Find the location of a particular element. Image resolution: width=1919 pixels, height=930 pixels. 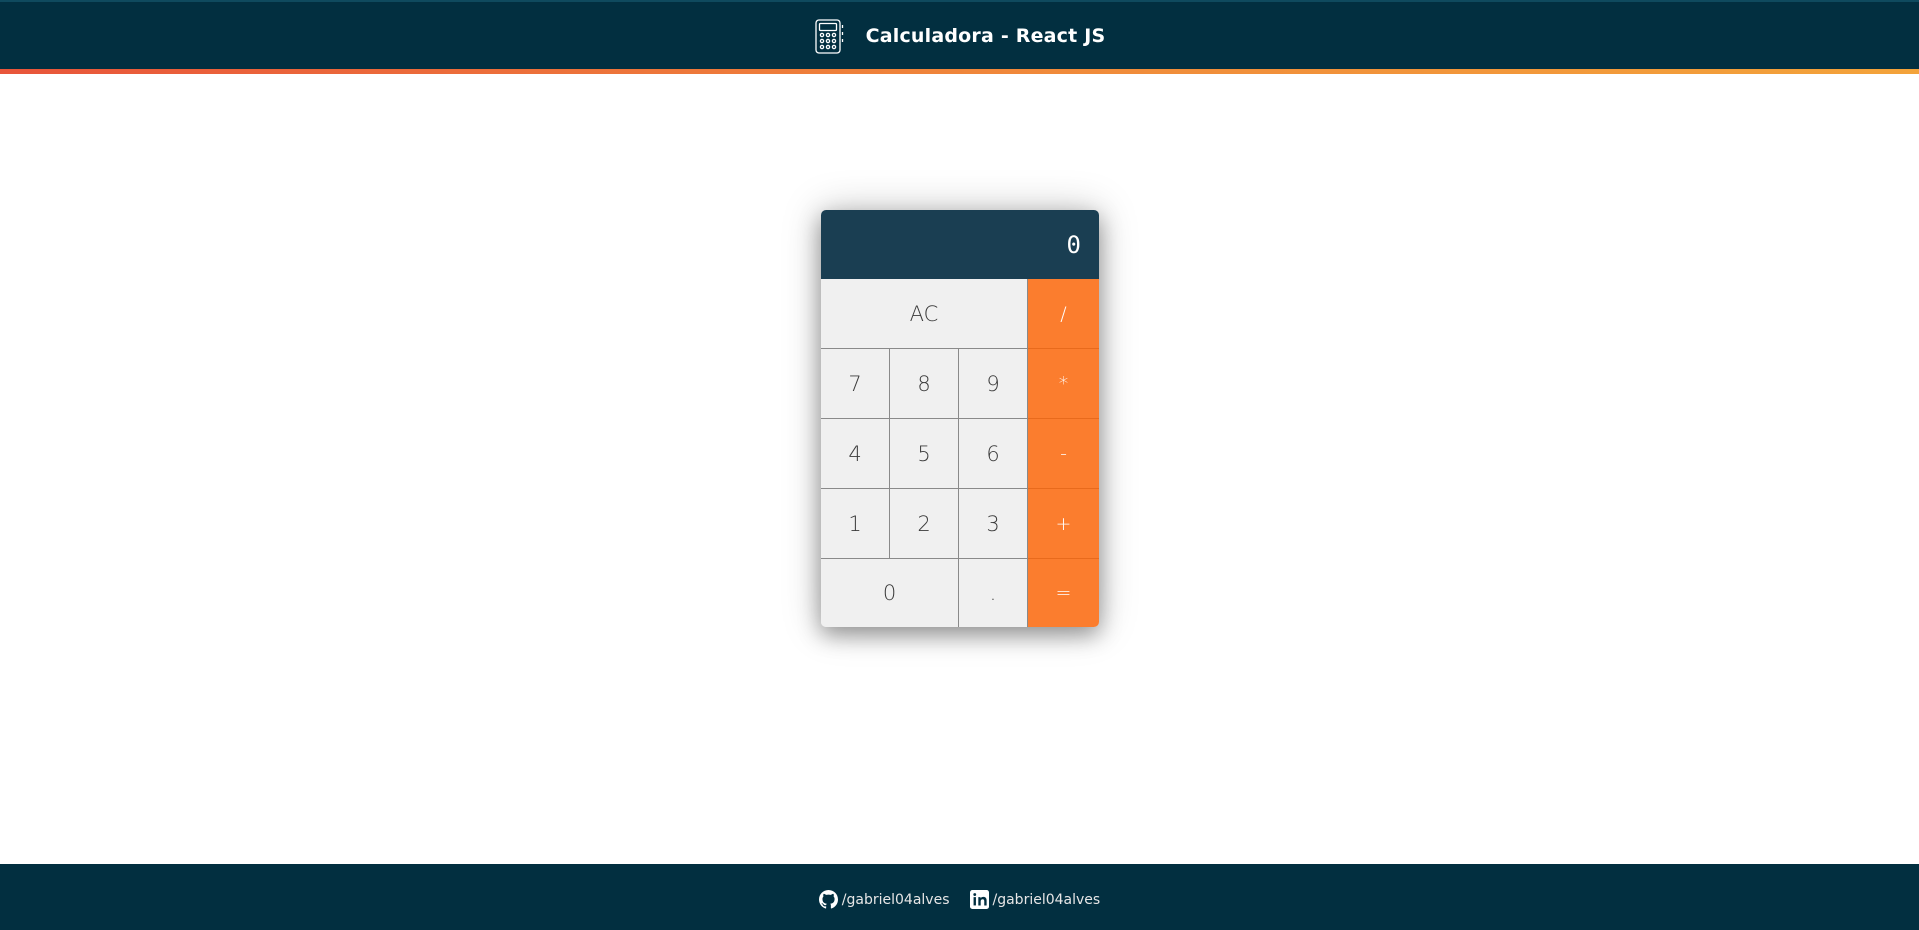

digit-6-button: 6 is located at coordinates (993, 454).